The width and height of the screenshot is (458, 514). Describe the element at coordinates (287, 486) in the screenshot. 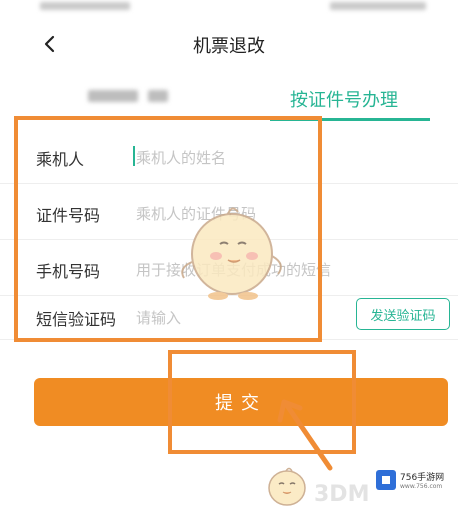

I see `mascot-watermark-small` at that location.